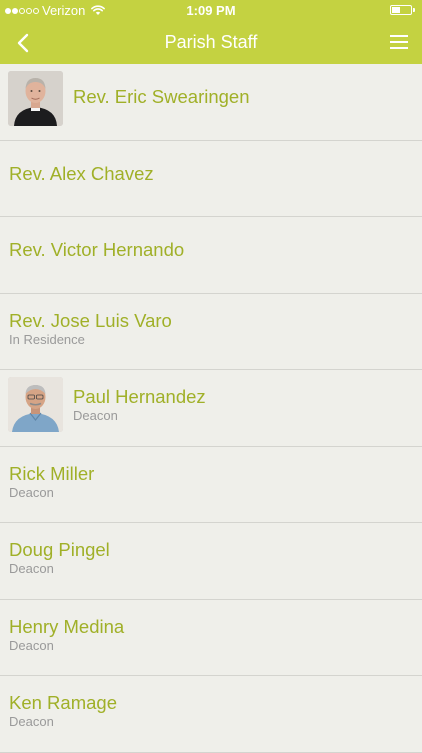 Image resolution: width=422 pixels, height=753 pixels. What do you see at coordinates (47, 339) in the screenshot?
I see `staff-role: In Residence` at bounding box center [47, 339].